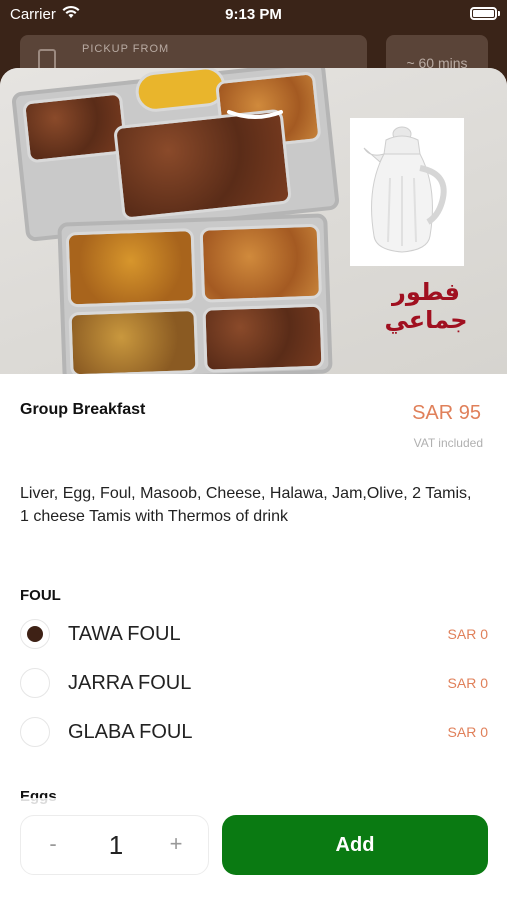 The image size is (507, 900). Describe the element at coordinates (254, 733) in the screenshot. I see `option-glaba-foul: GLABA FOUL SAR 0` at that location.